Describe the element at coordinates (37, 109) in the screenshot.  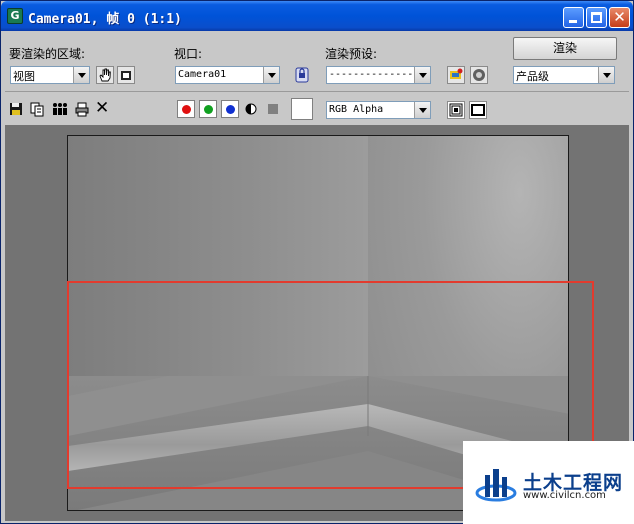
I see `copy-image-icon` at that location.